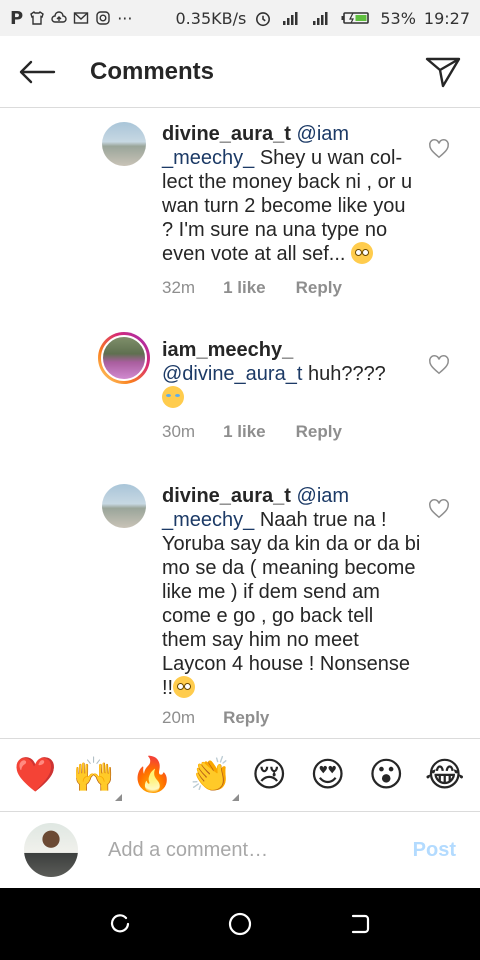 The image size is (480, 960). Describe the element at coordinates (398, 18) in the screenshot. I see `battery-percent: 53%` at that location.